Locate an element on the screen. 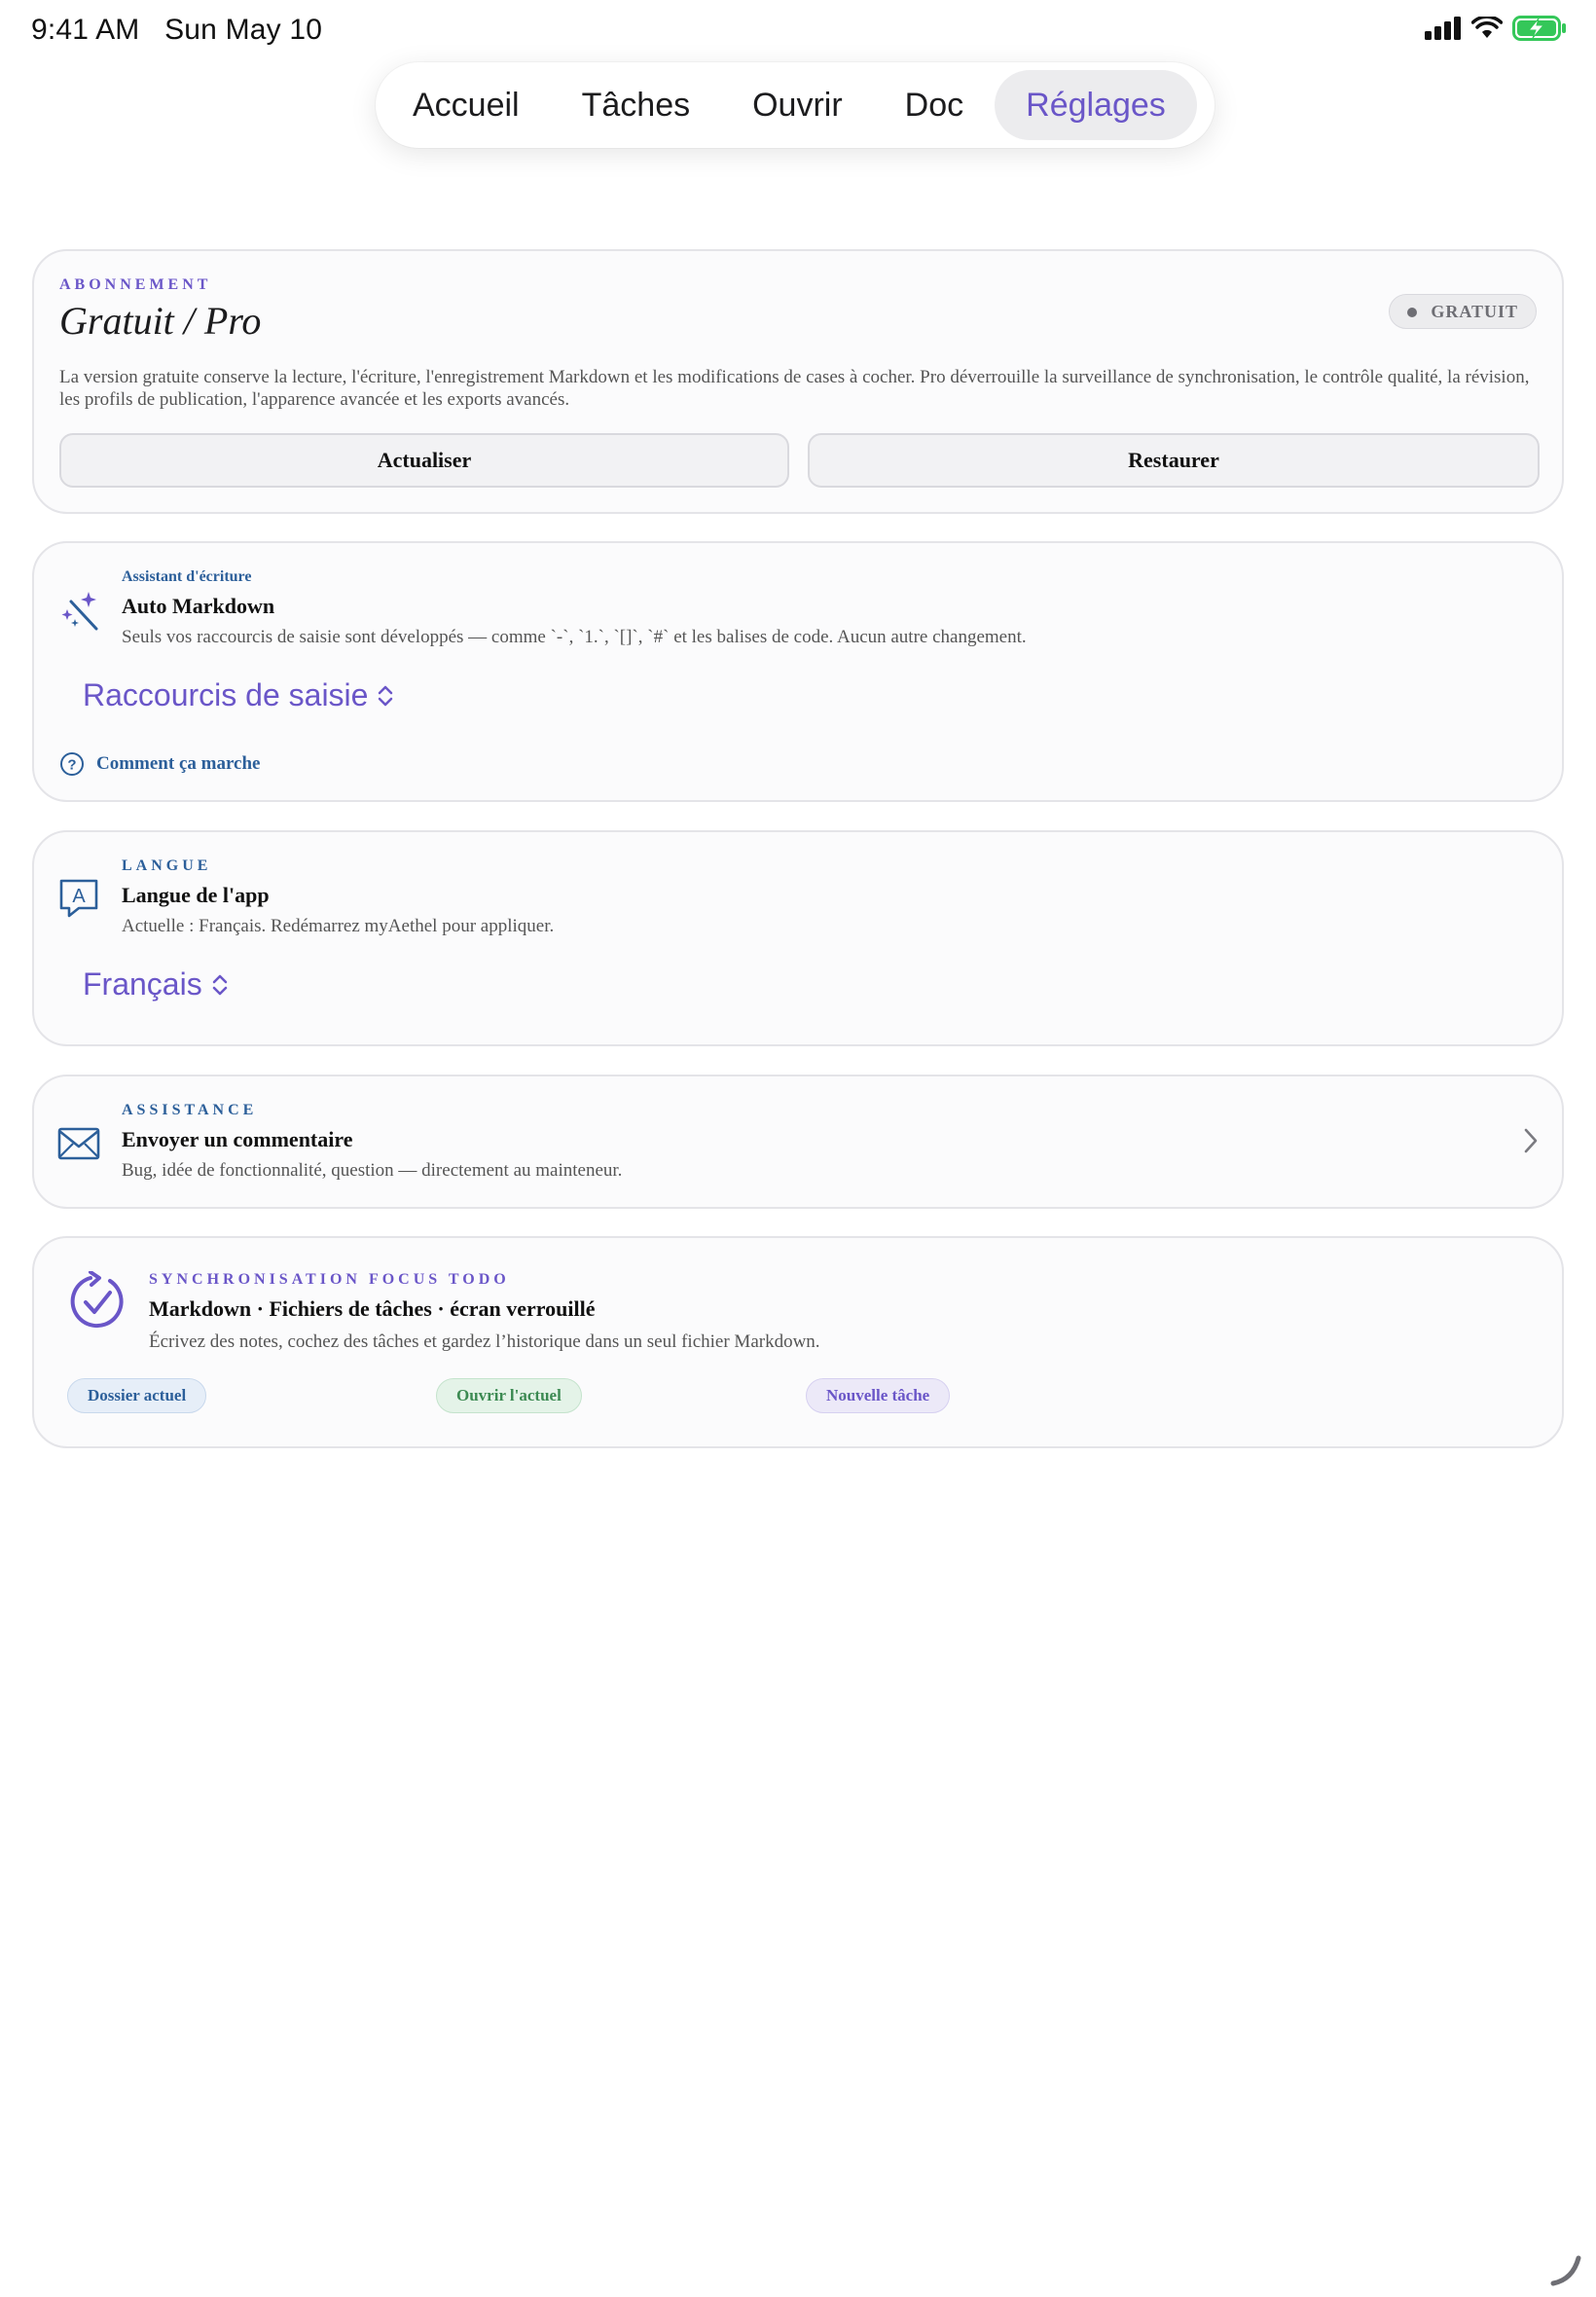 The width and height of the screenshot is (1596, 2297). svg-text: A is located at coordinates (79, 896).